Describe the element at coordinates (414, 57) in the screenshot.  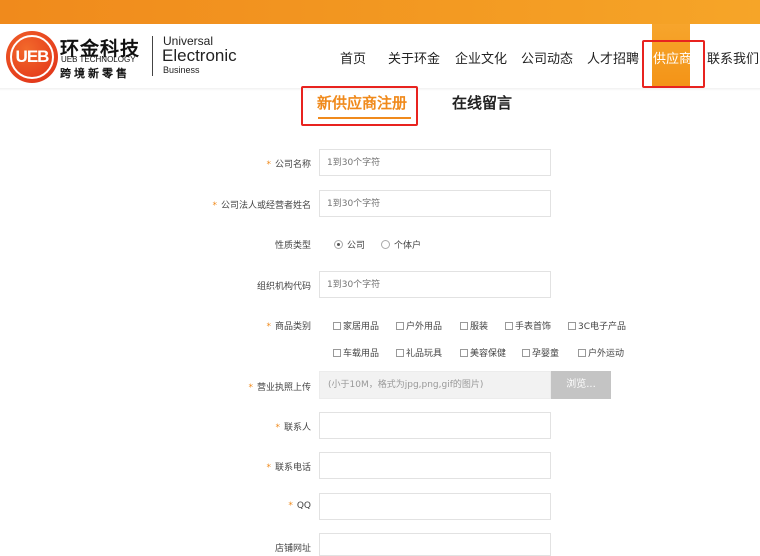
I see `nav-item-about: 关于环金` at that location.